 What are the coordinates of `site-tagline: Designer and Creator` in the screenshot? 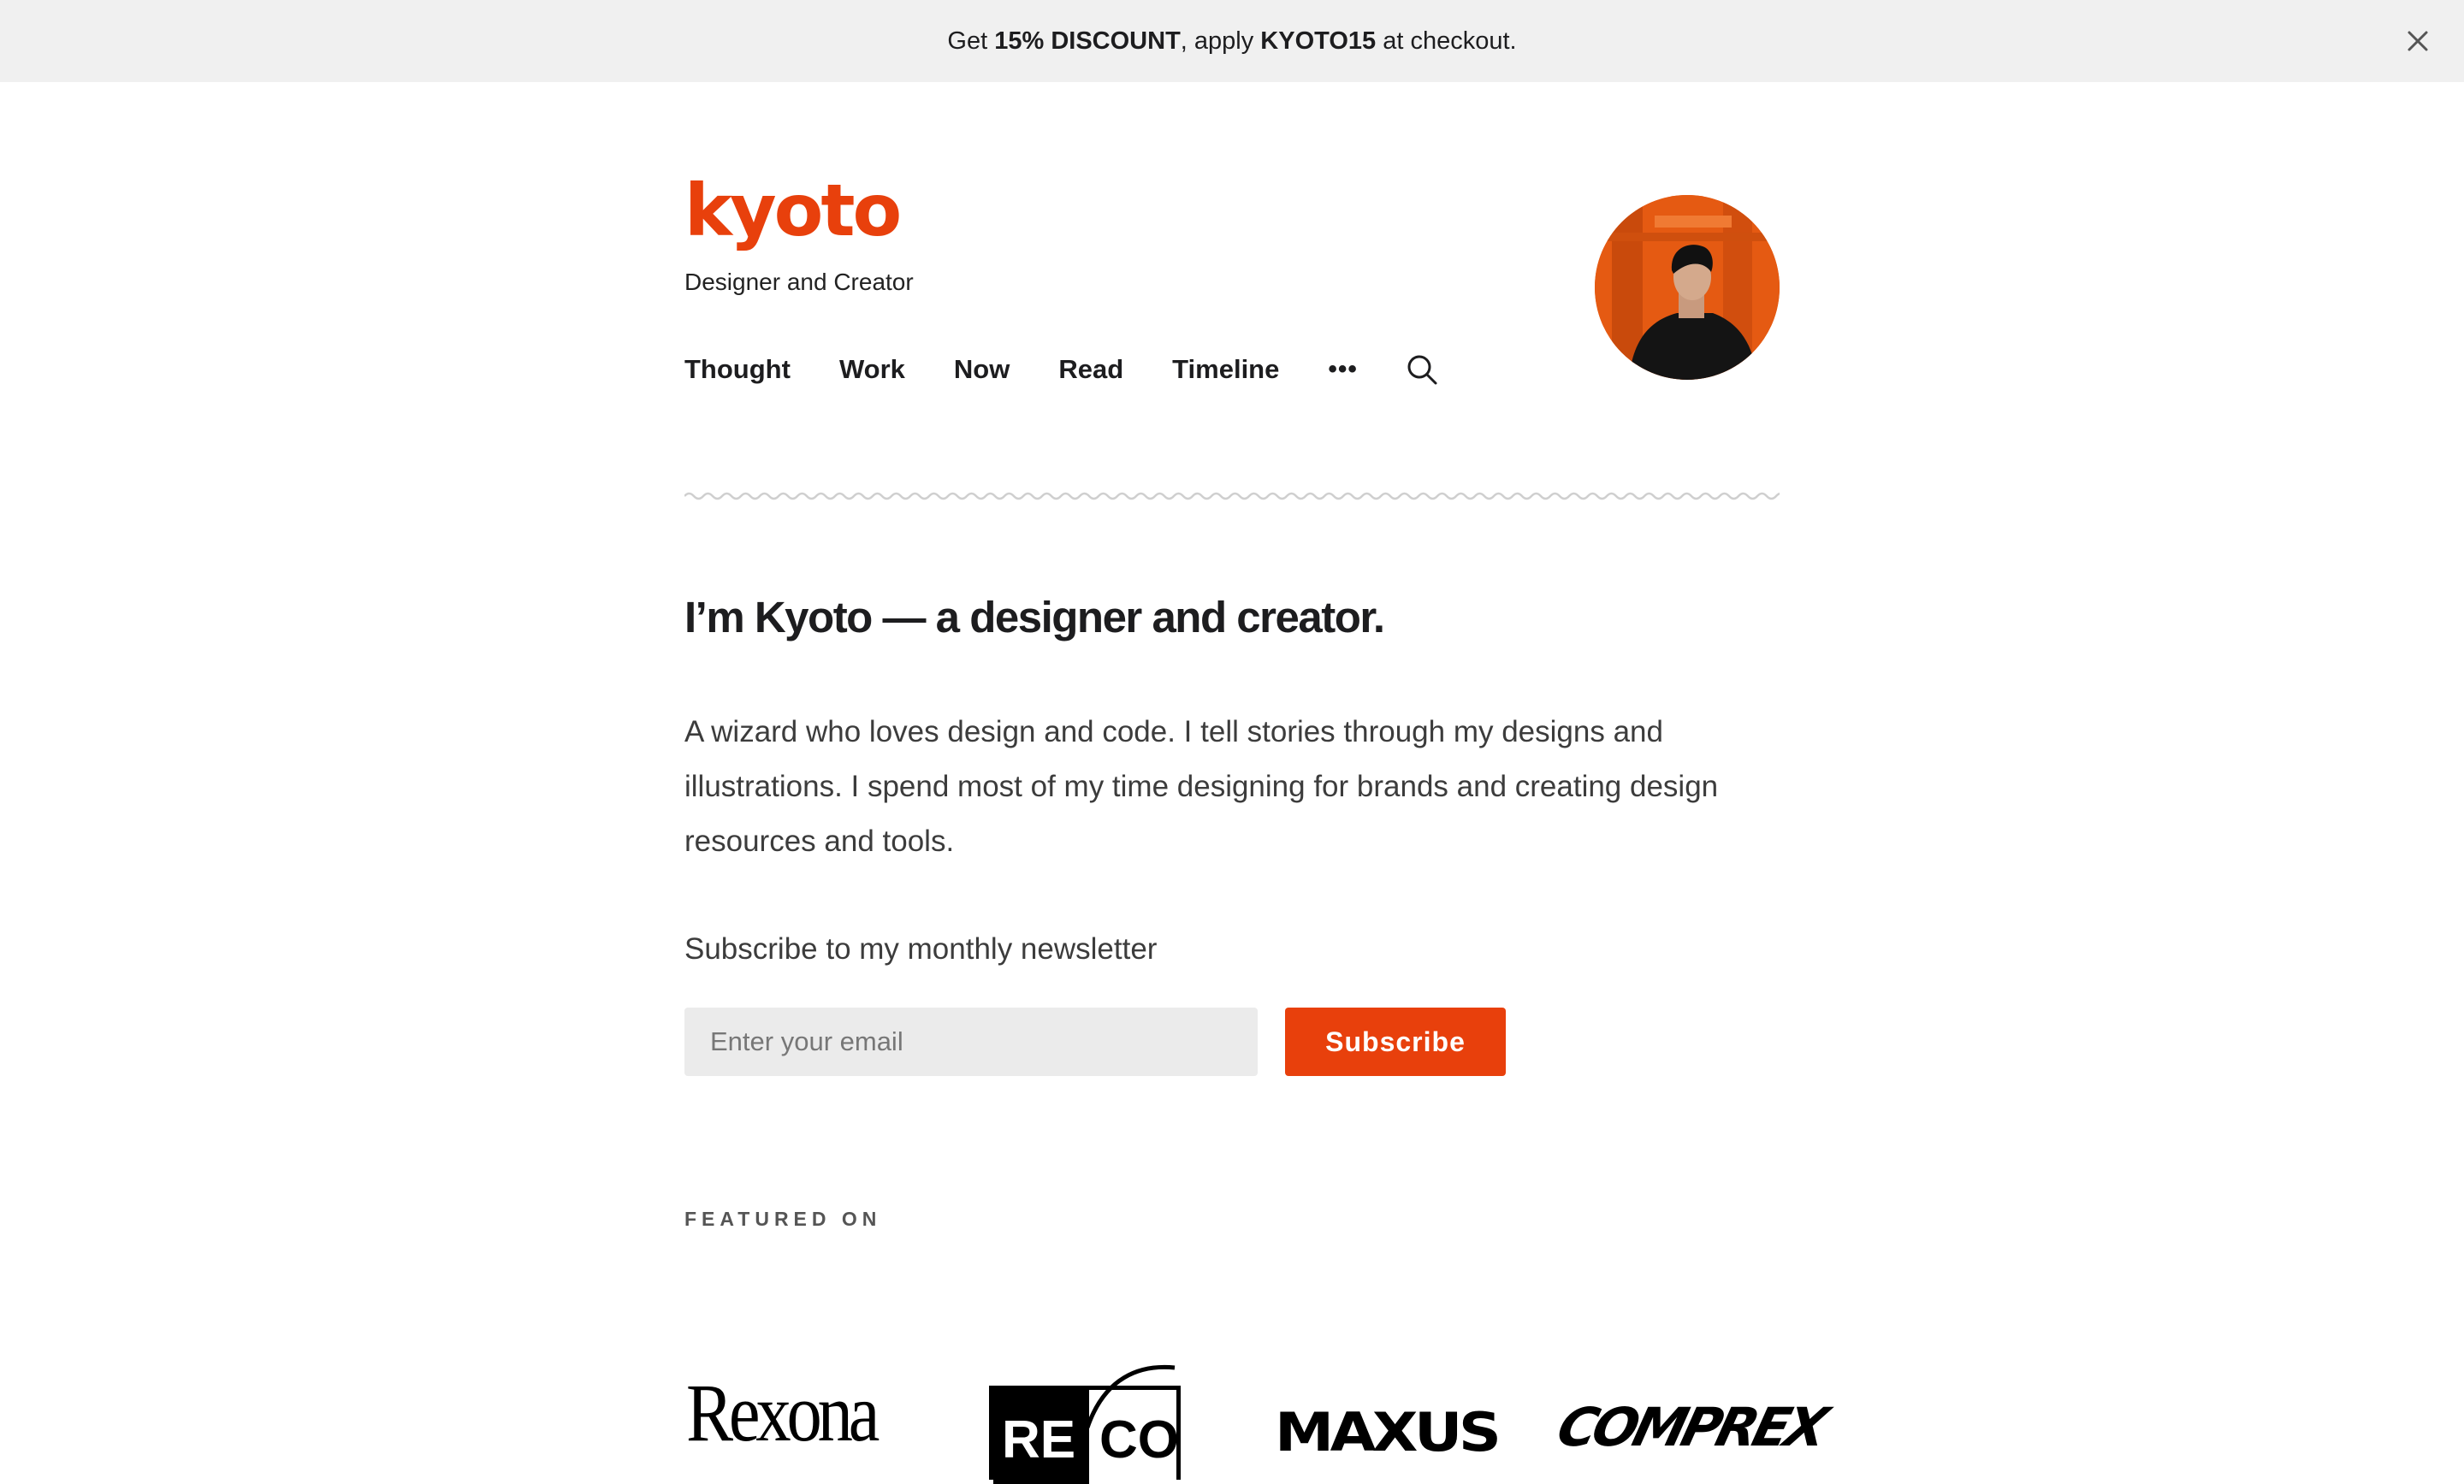 It's located at (799, 282).